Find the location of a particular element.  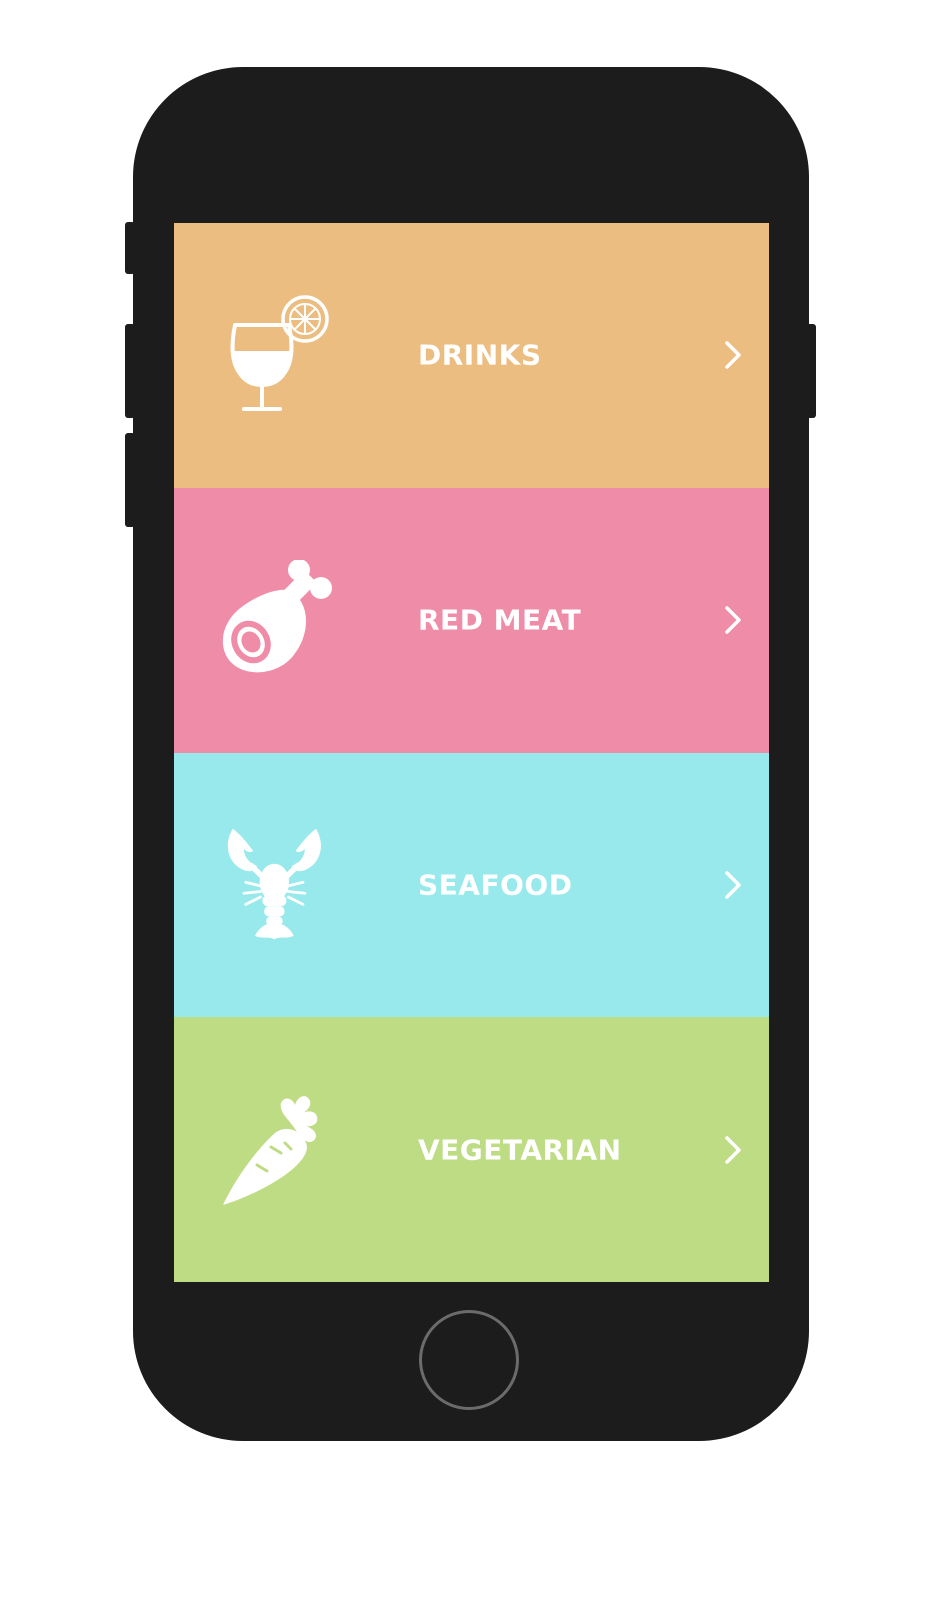

category-label: DRINKS is located at coordinates (480, 355).